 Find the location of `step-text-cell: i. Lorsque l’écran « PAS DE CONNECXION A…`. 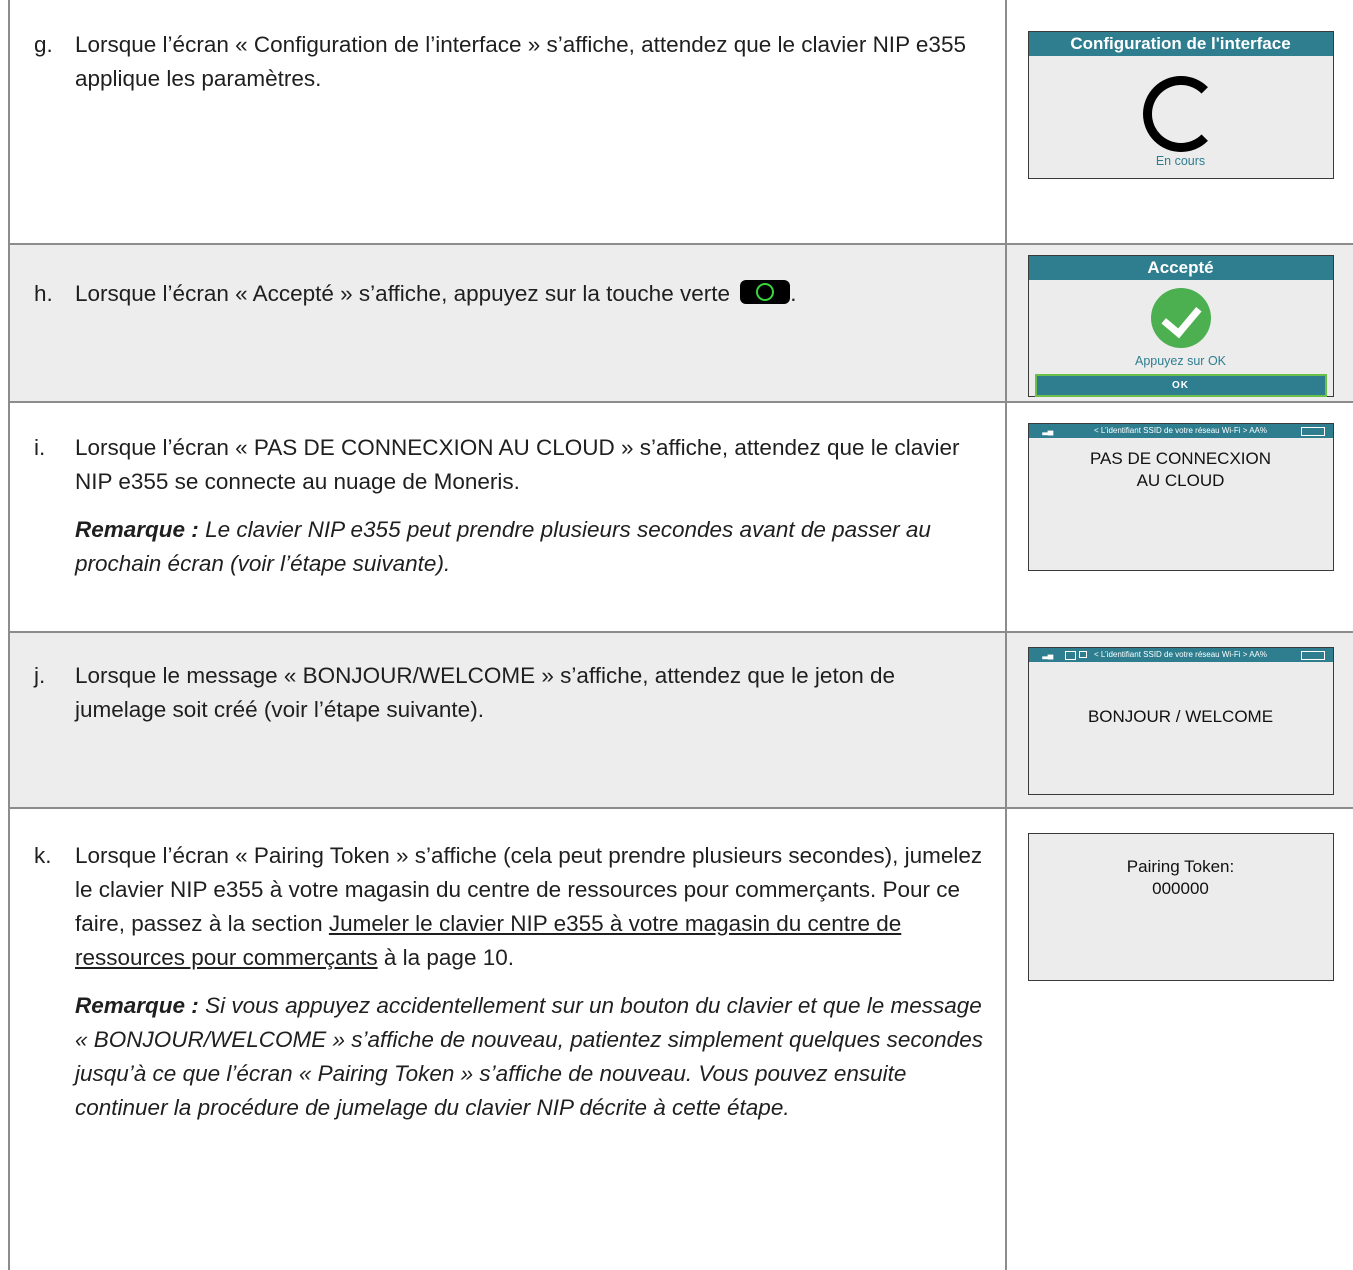

step-text-cell: i. Lorsque l’écran « PAS DE CONNECXION A… is located at coordinates (507, 517).